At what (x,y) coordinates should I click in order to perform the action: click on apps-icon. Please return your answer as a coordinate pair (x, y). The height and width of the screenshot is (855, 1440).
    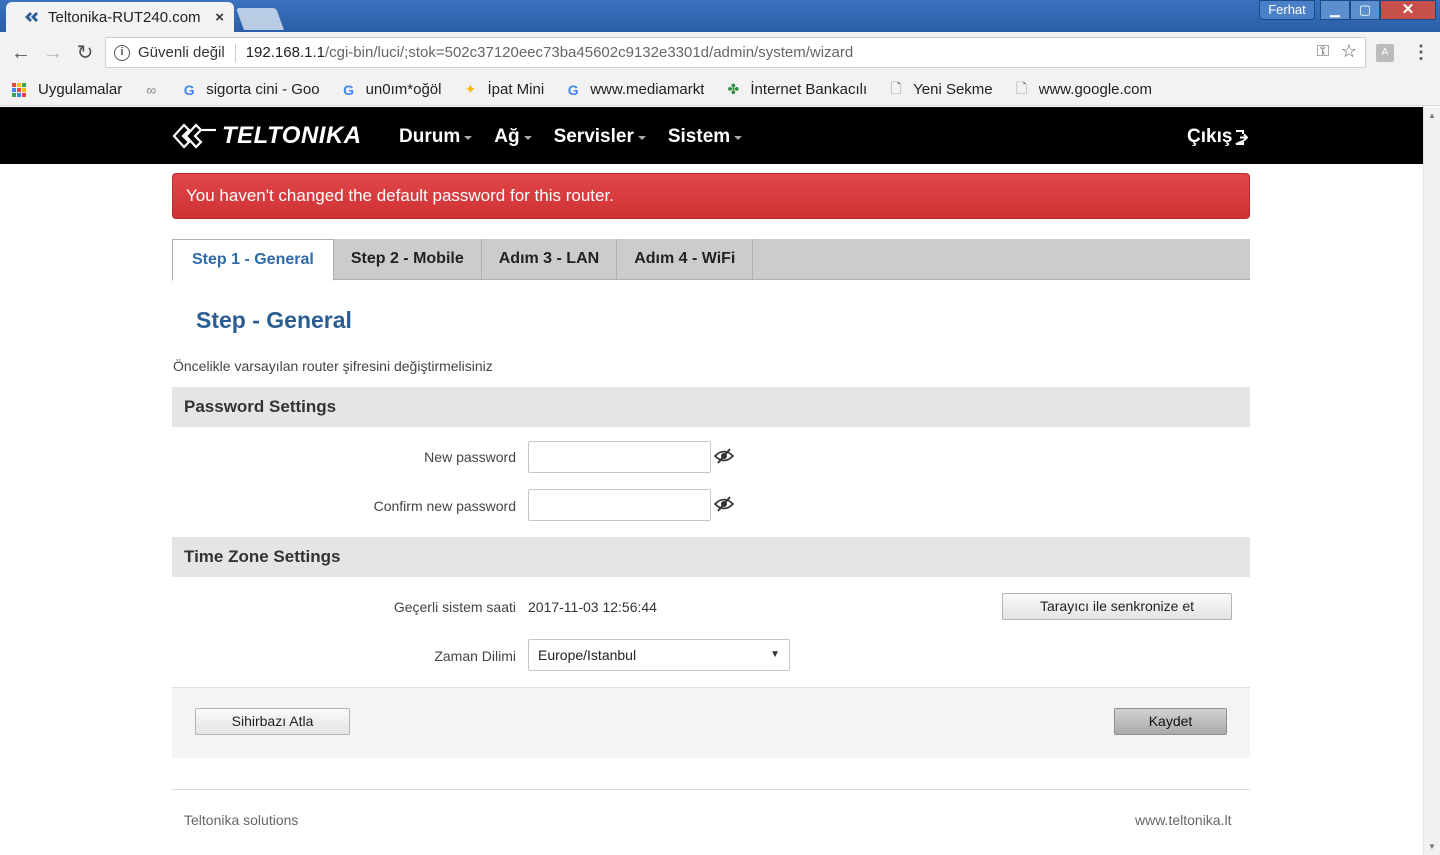
    Looking at the image, I should click on (21, 89).